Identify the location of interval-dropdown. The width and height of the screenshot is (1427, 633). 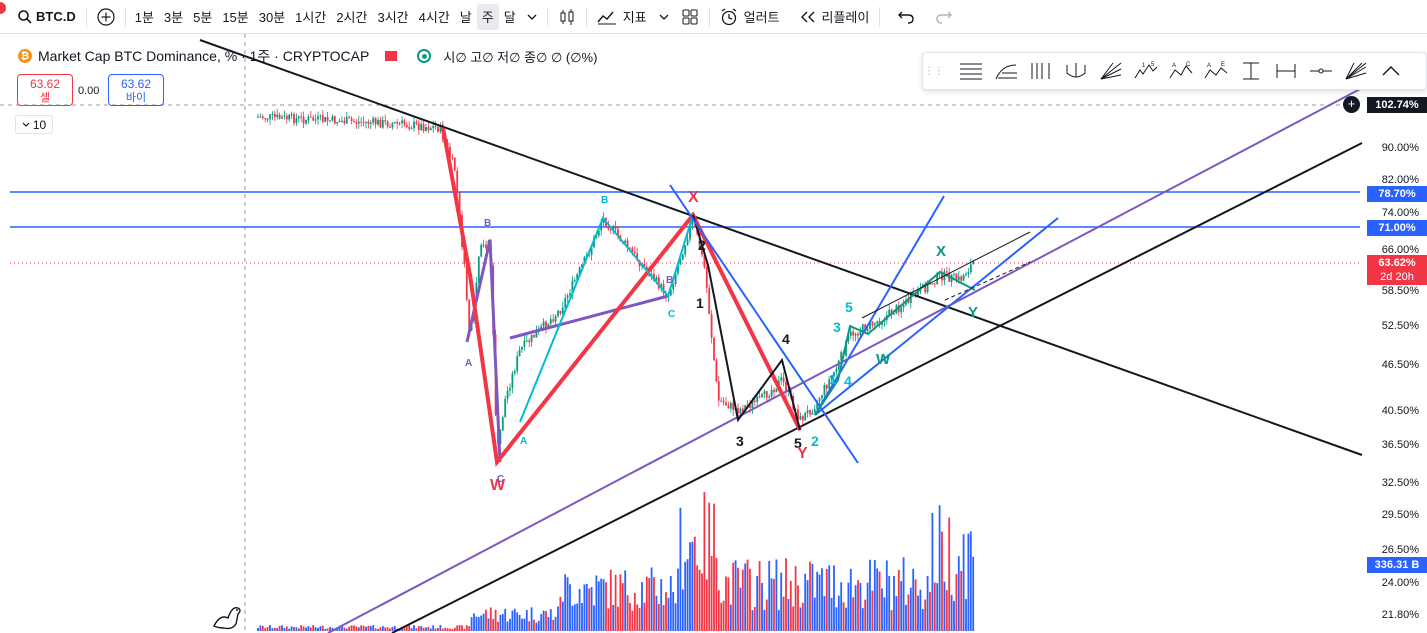
(532, 17).